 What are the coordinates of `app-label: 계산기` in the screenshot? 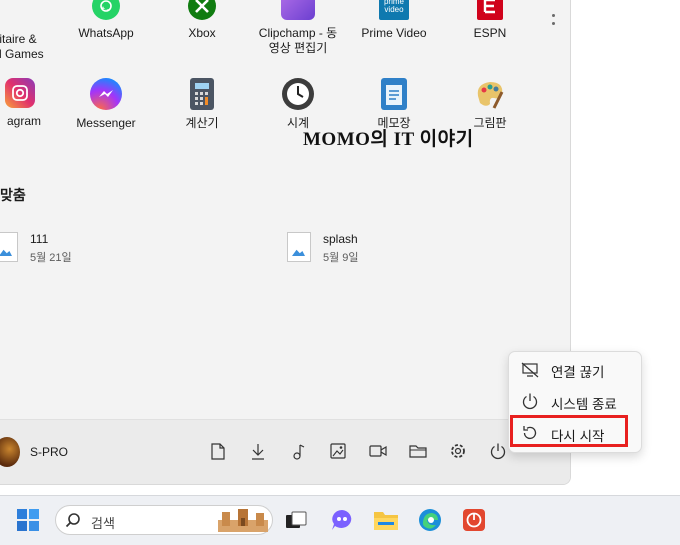 It's located at (202, 123).